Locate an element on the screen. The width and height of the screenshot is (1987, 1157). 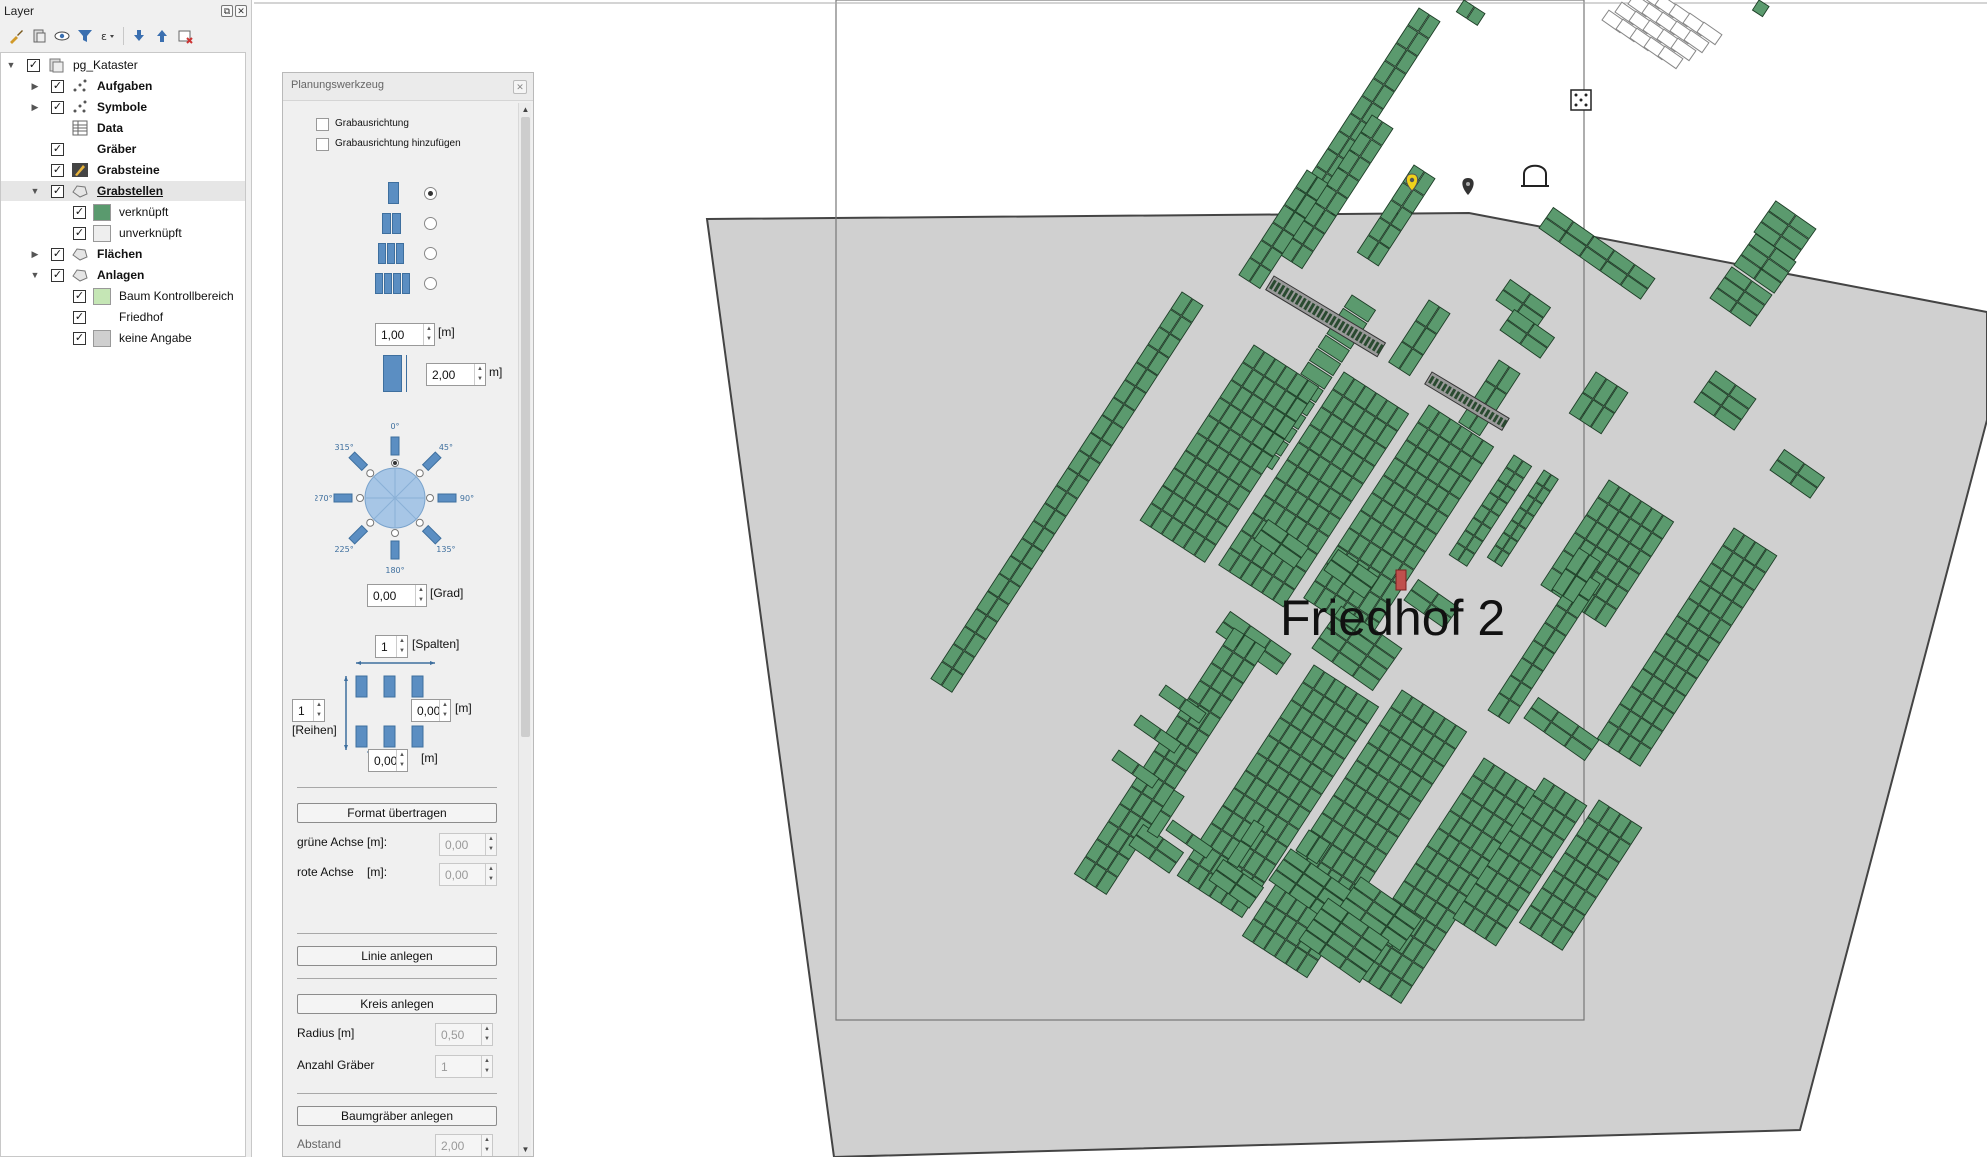
svg-text: ε is located at coordinates (104, 36).